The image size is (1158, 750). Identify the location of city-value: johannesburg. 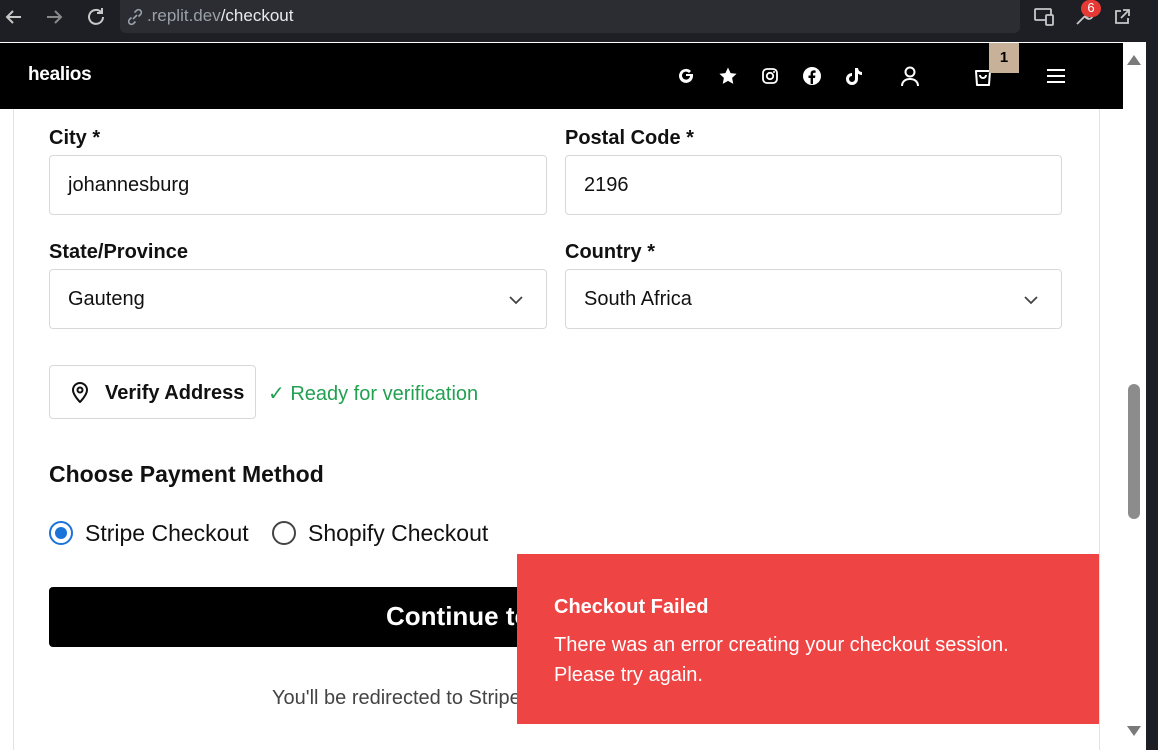
(129, 185).